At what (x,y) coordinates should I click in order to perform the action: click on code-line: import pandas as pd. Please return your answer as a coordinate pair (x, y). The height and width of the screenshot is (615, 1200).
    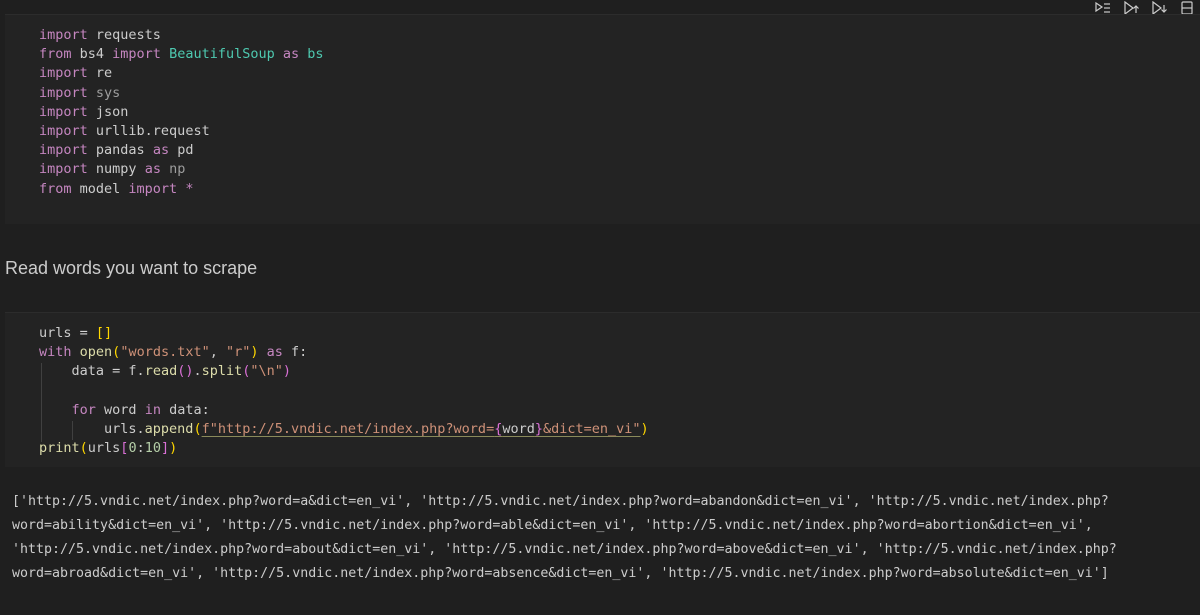
    Looking at the image, I should click on (181, 150).